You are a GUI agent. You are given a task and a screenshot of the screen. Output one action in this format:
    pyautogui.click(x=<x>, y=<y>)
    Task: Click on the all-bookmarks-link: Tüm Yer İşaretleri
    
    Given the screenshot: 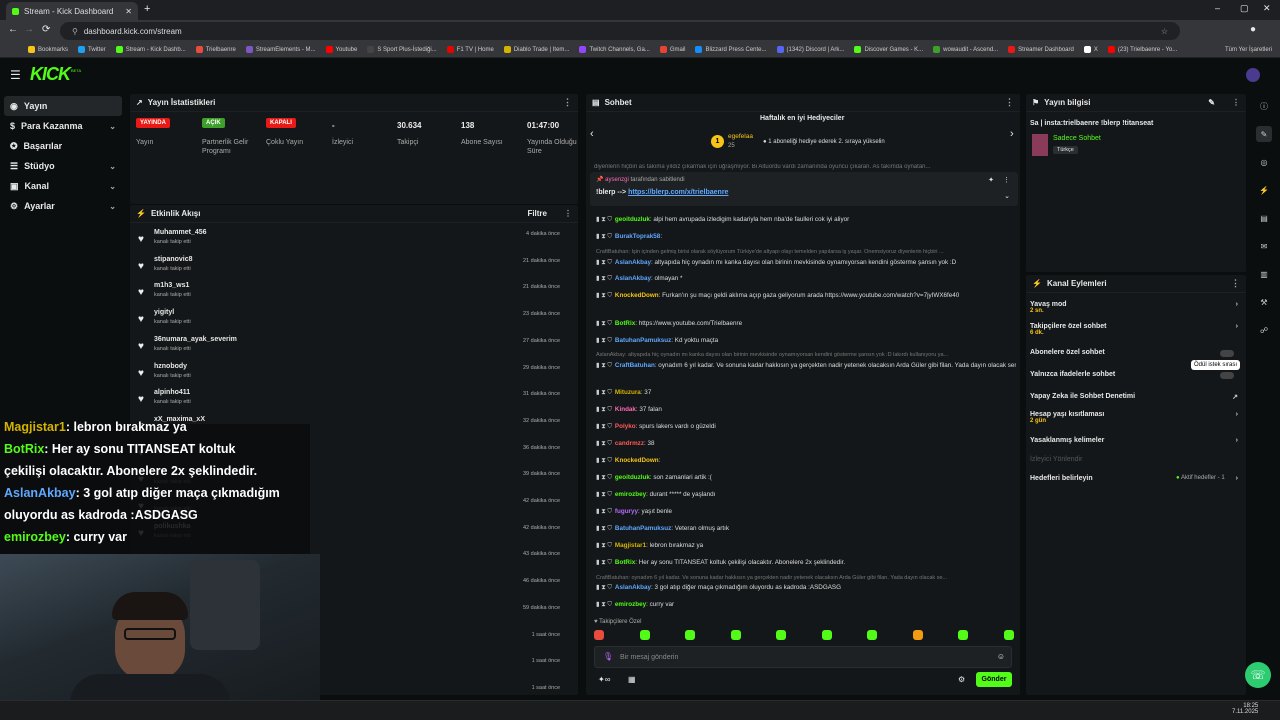 What is the action you would take?
    pyautogui.click(x=1248, y=50)
    